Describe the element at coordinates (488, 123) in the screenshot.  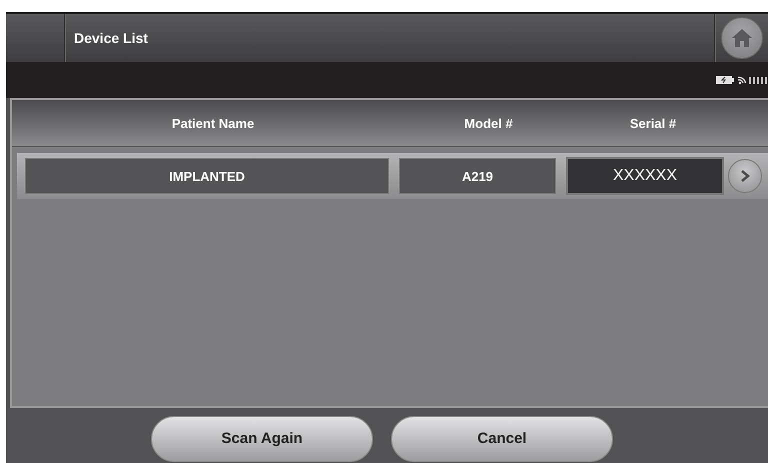
I see `column-header: Model #` at that location.